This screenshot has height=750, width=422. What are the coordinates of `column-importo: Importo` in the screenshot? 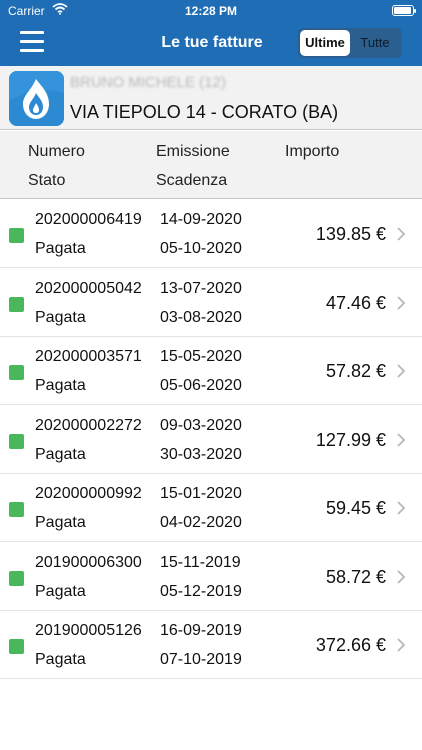 It's located at (312, 151).